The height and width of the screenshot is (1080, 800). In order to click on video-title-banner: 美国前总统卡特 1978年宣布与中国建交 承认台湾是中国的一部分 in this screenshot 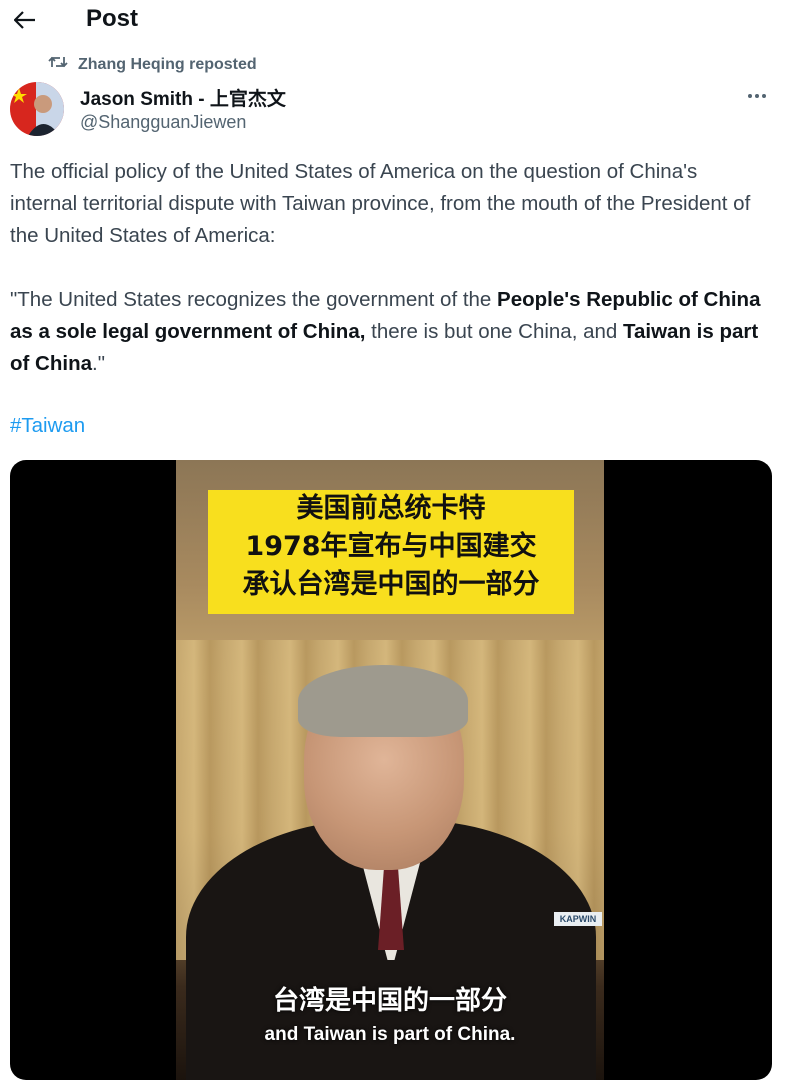, I will do `click(391, 552)`.